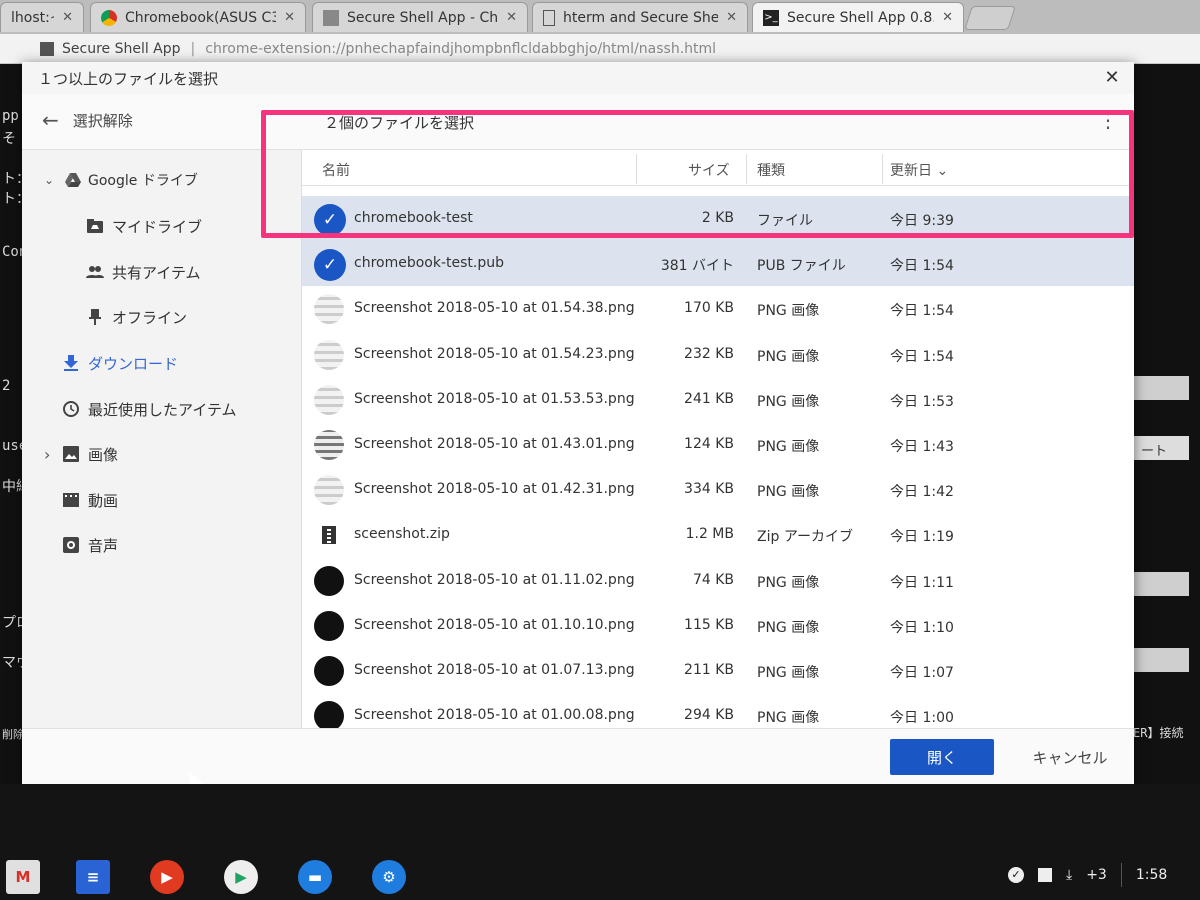  I want to click on file-size: 294 KB, so click(709, 715).